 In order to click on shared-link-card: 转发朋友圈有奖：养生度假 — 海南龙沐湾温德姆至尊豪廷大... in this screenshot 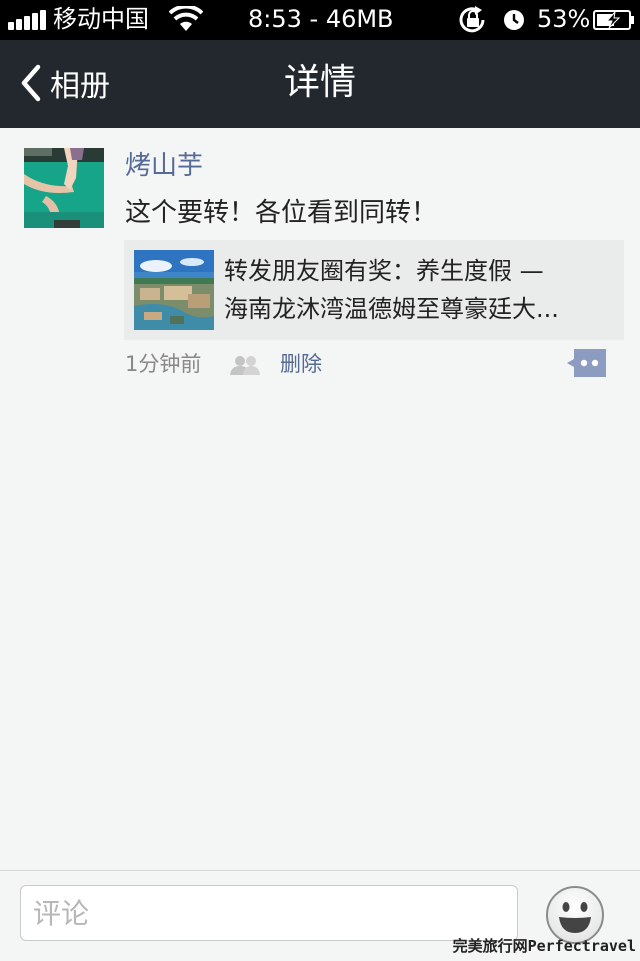, I will do `click(374, 290)`.